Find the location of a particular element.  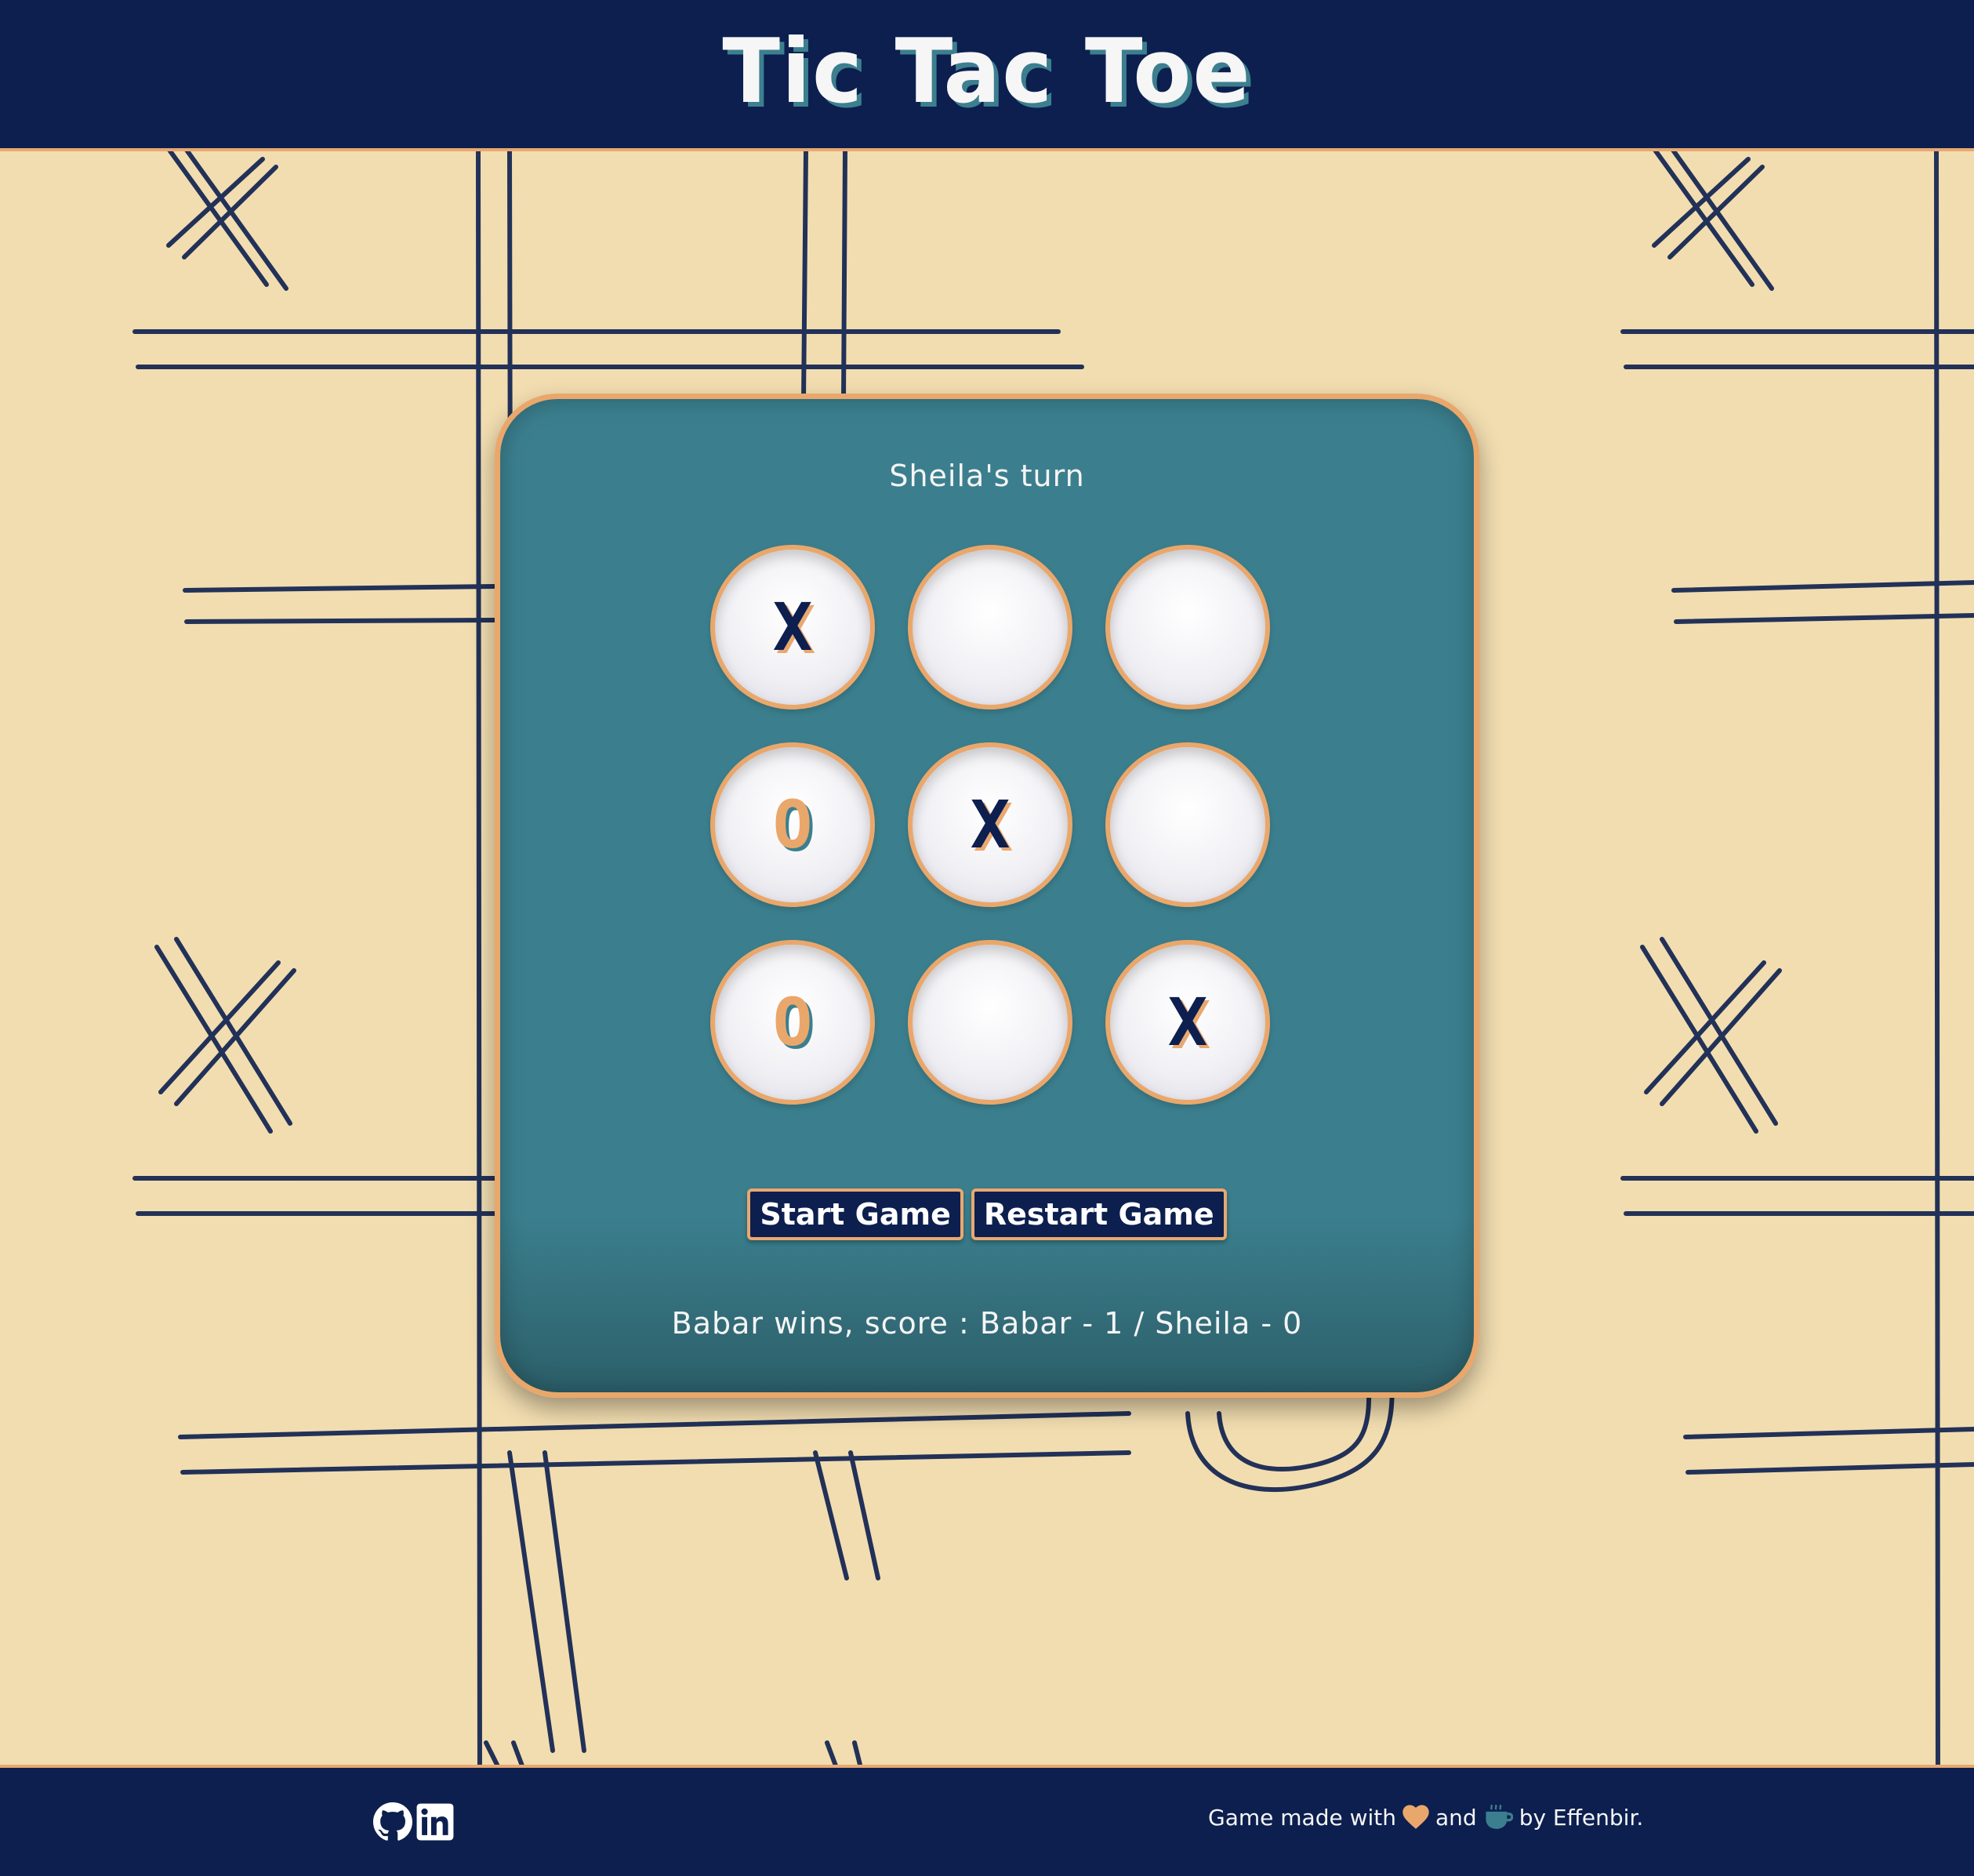

board-cell-7: O is located at coordinates (792, 1022).